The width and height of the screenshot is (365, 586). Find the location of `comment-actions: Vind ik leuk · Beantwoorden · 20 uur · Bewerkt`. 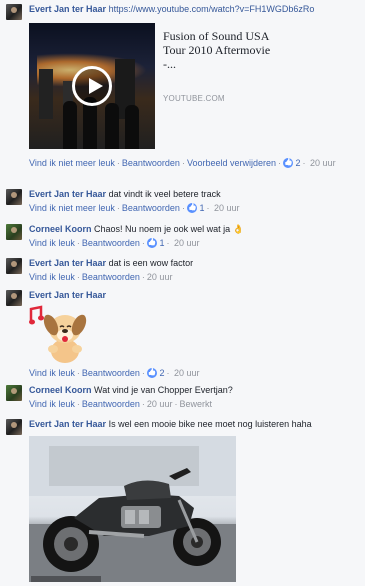

comment-actions: Vind ik leuk · Beantwoorden · 20 uur · Bewerkt is located at coordinates (120, 404).